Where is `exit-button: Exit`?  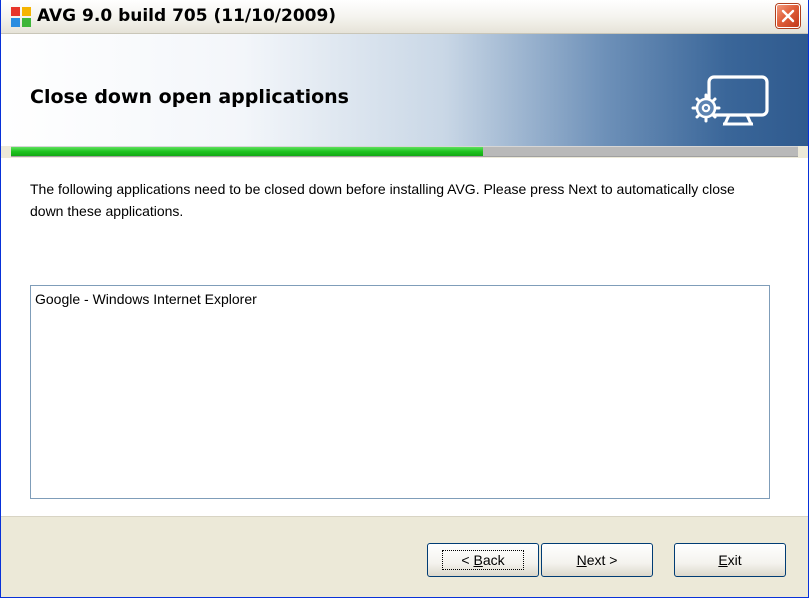
exit-button: Exit is located at coordinates (730, 560).